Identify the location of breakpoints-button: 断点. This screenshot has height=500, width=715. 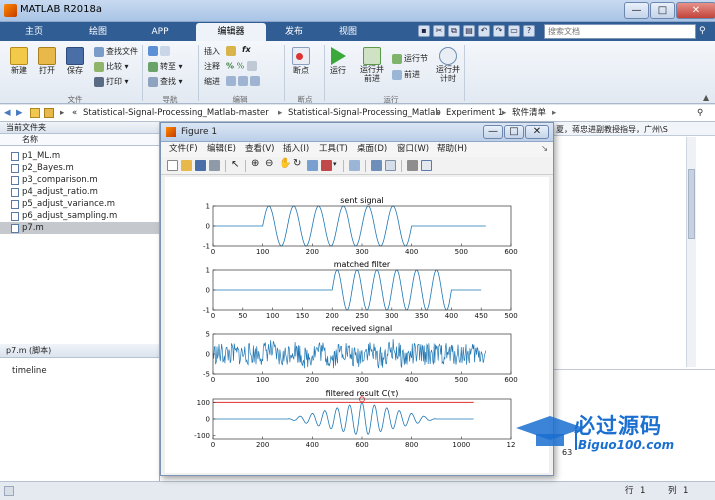
(301, 61).